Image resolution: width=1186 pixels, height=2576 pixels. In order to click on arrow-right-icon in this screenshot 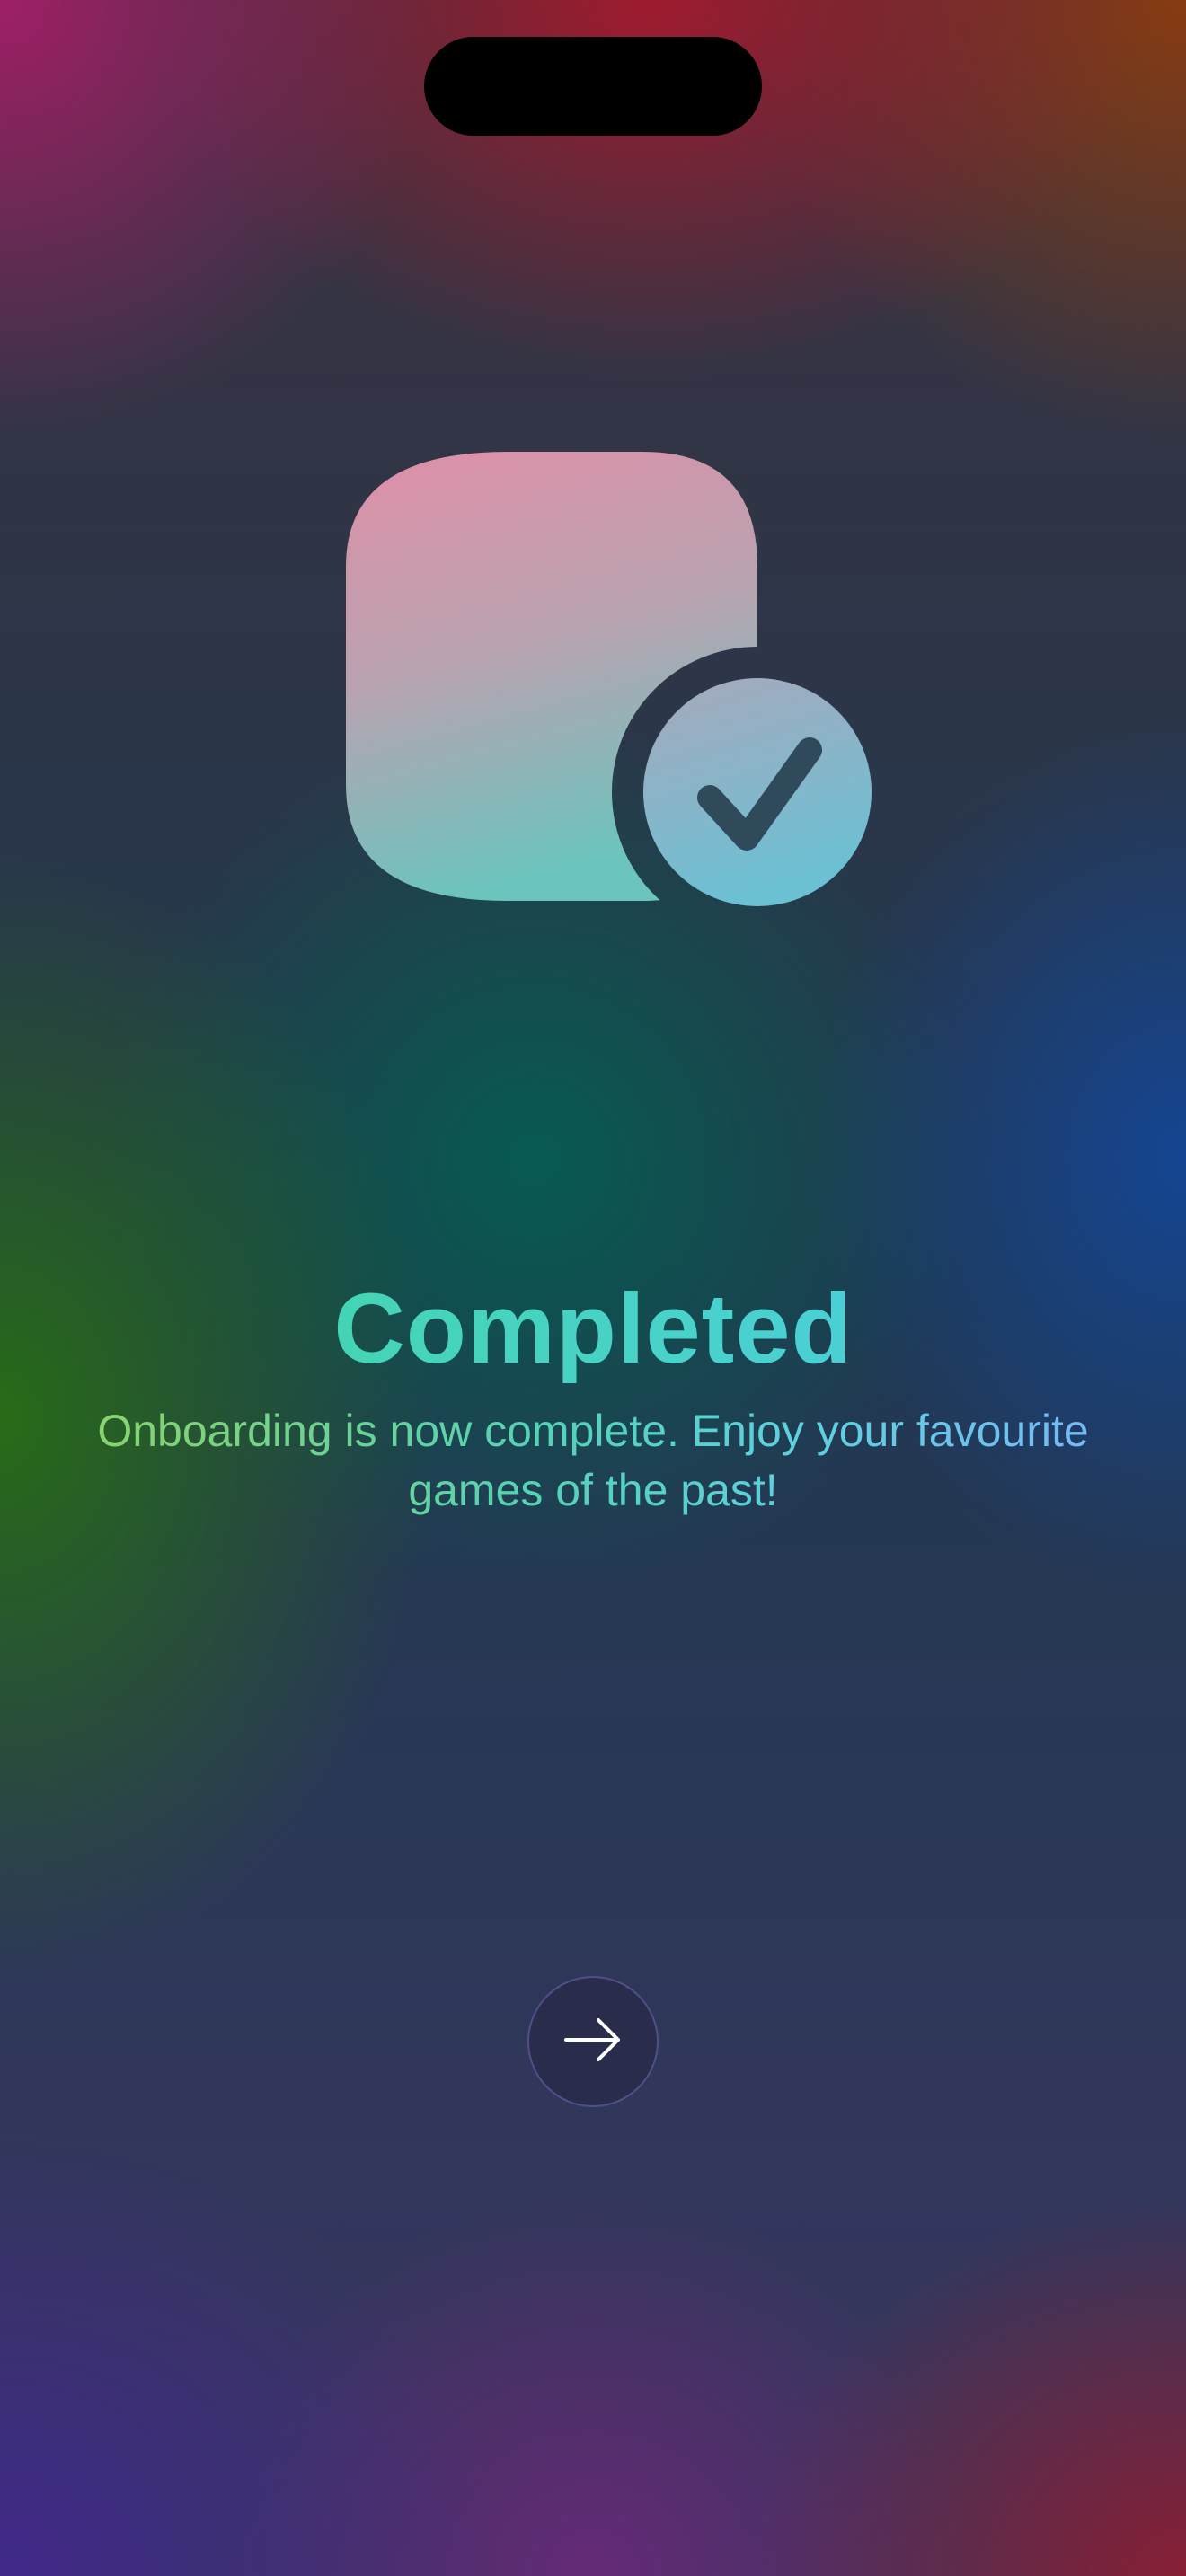, I will do `click(593, 2041)`.